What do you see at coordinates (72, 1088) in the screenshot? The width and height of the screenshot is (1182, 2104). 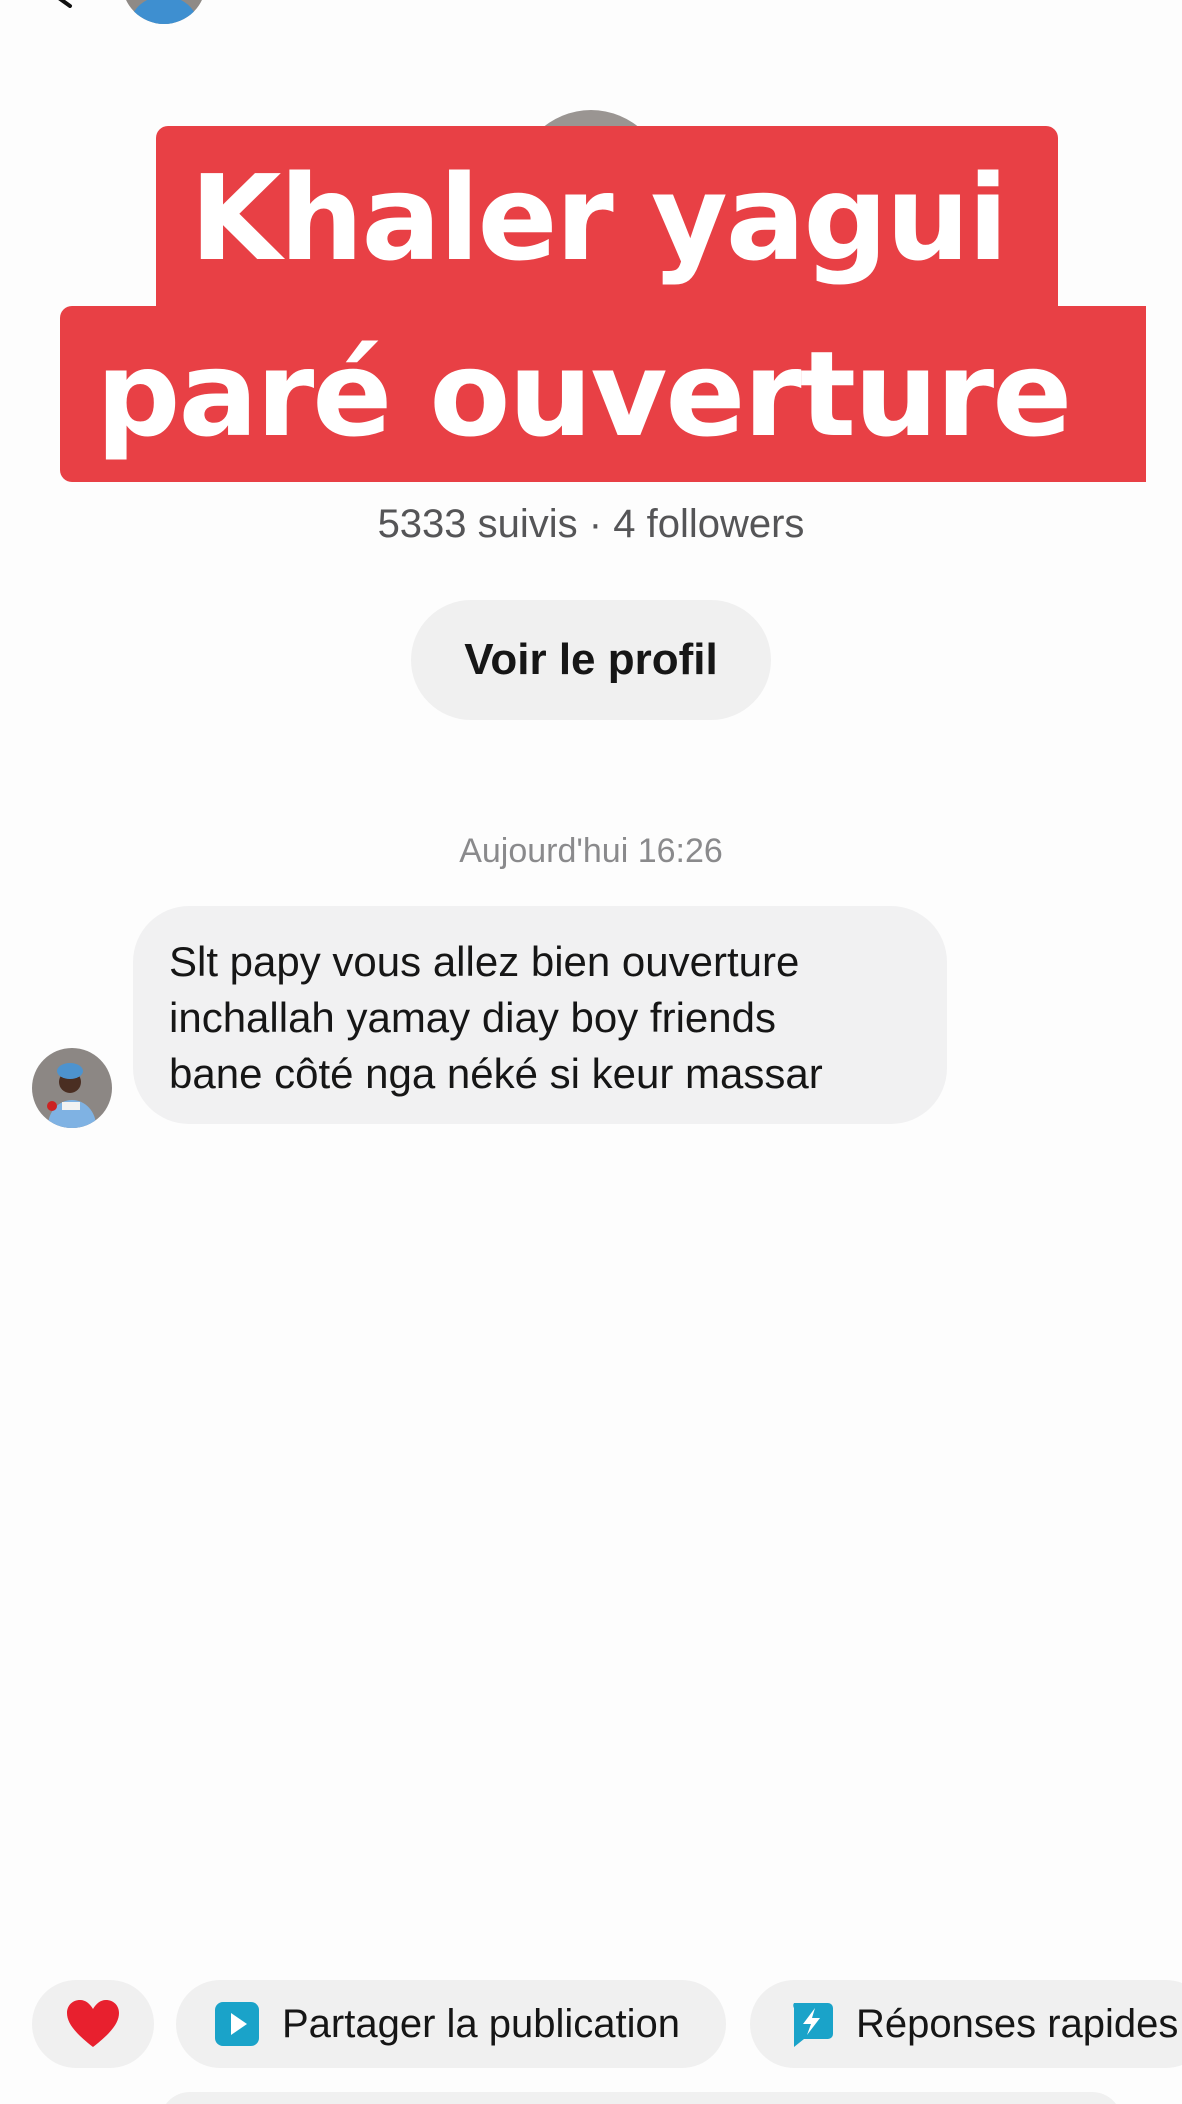 I see `sender-avatar` at bounding box center [72, 1088].